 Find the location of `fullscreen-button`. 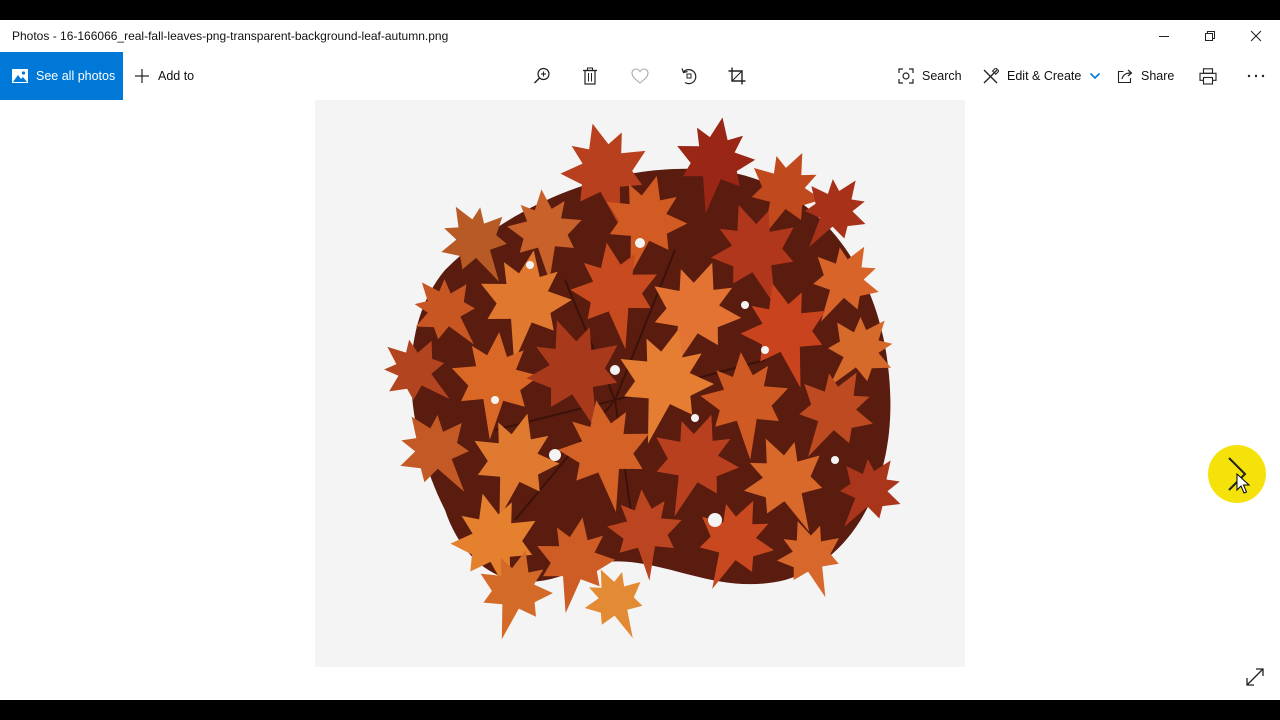

fullscreen-button is located at coordinates (1255, 679).